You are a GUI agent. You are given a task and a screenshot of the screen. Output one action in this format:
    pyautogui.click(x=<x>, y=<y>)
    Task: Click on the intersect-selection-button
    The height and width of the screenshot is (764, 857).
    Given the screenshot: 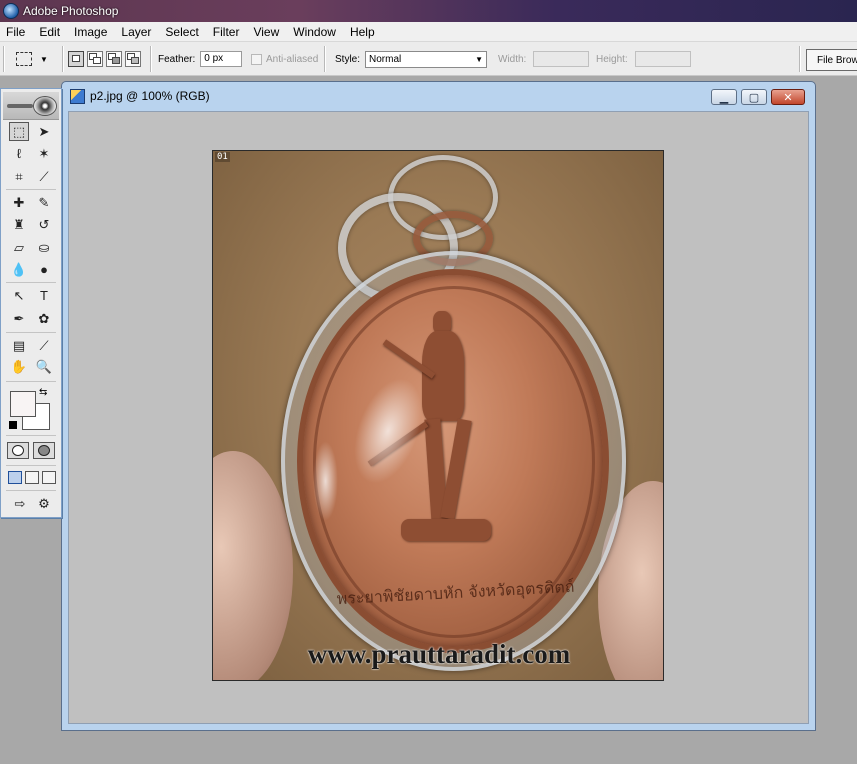 What is the action you would take?
    pyautogui.click(x=133, y=59)
    